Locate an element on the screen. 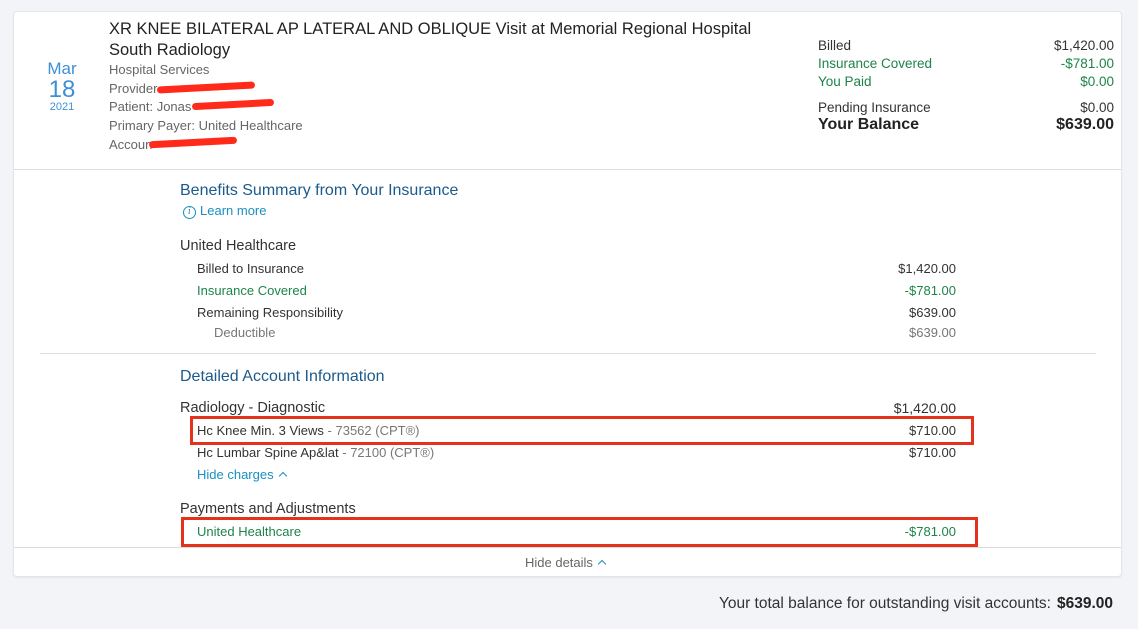  billed-to-insurance-value: $1,420.00 is located at coordinates (927, 268).